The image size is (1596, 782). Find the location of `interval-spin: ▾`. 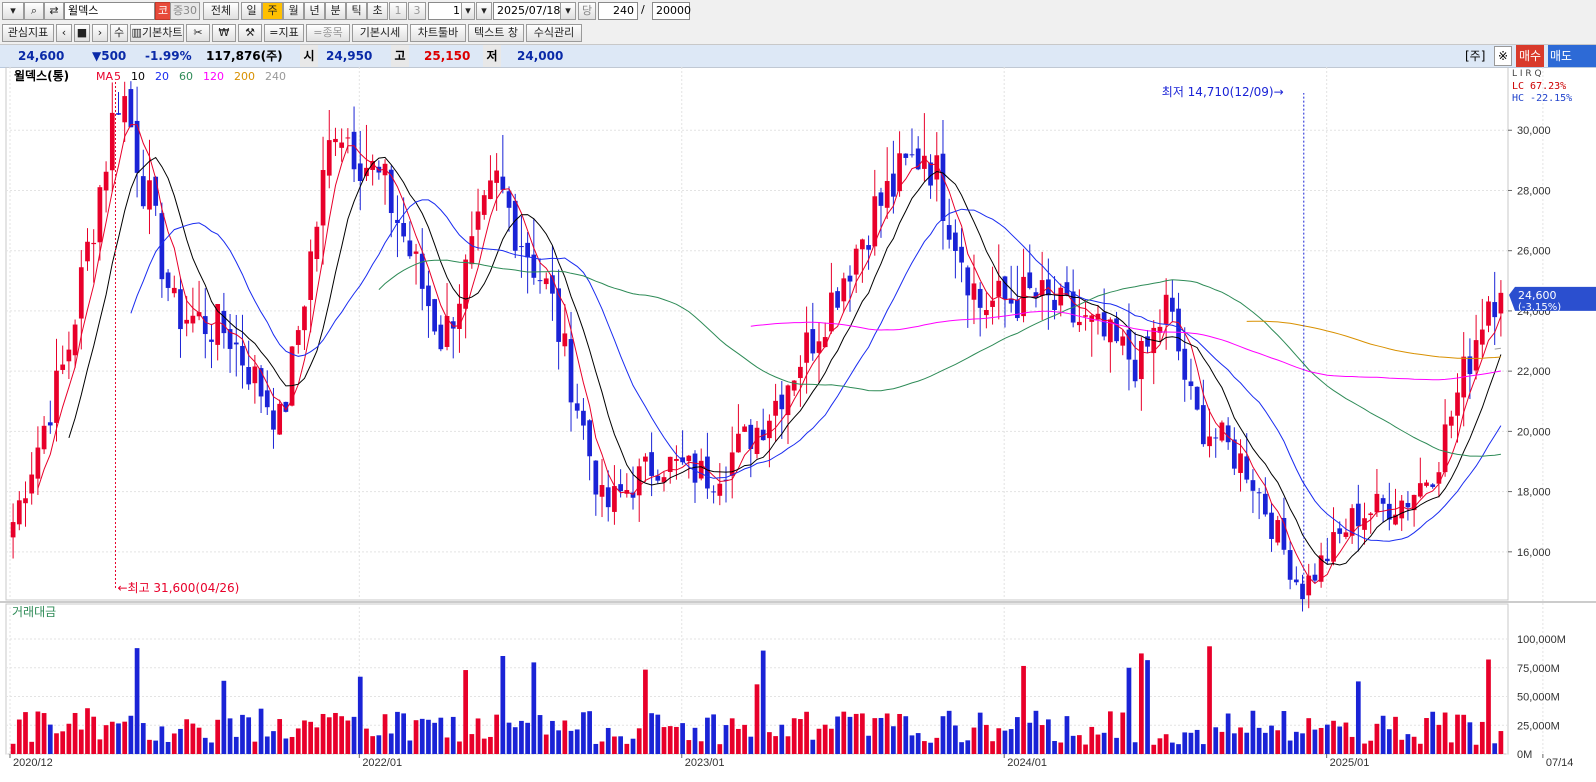

interval-spin: ▾ is located at coordinates (468, 11).